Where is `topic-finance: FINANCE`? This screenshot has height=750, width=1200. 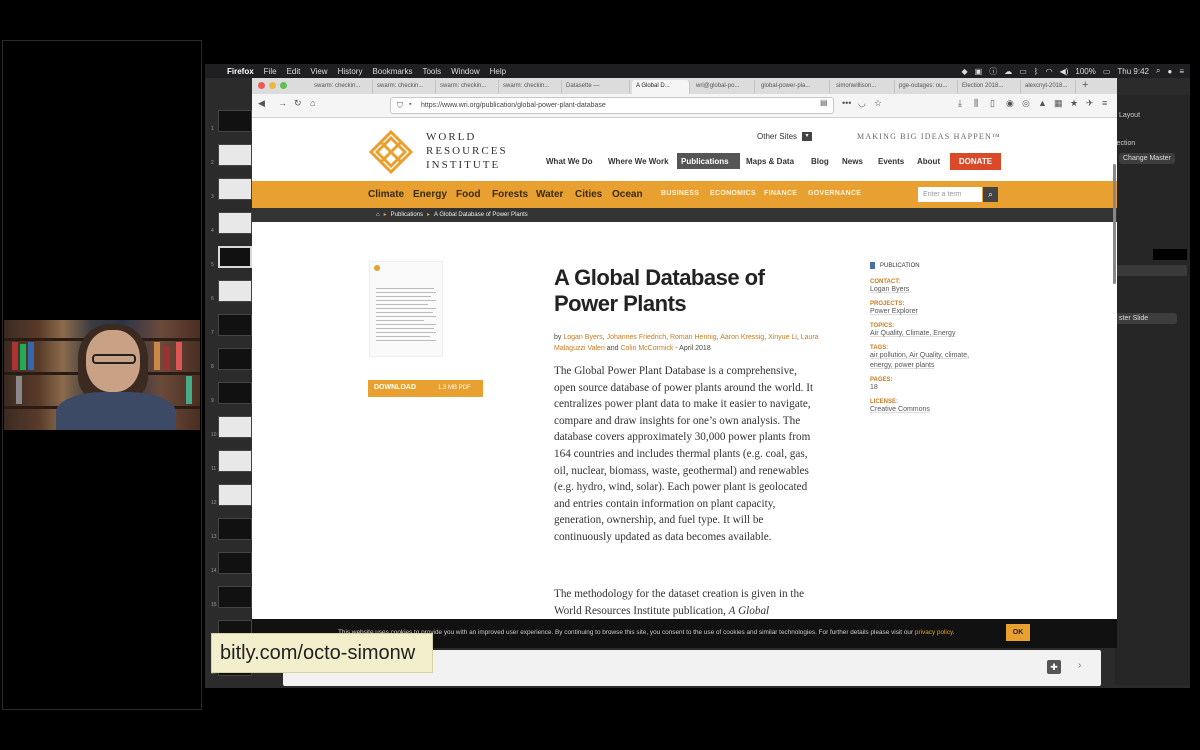
topic-finance: FINANCE is located at coordinates (780, 193).